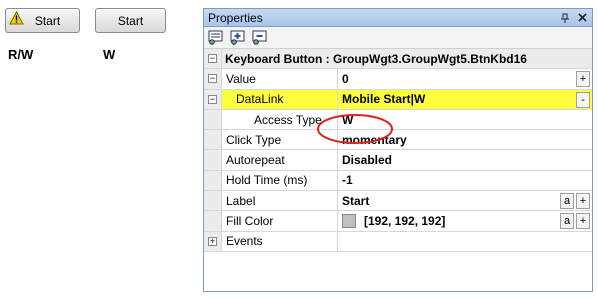 This screenshot has height=299, width=597. I want to click on property-row-access-type: Access Type W, so click(398, 120).